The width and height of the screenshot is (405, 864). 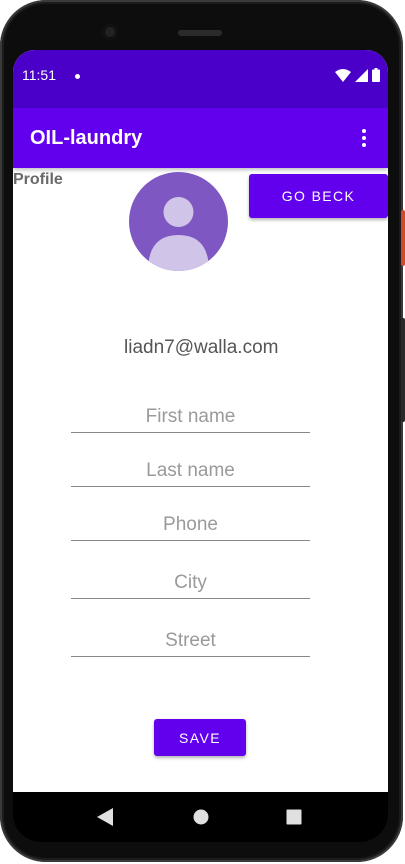 I want to click on first-name-field, so click(x=190, y=417).